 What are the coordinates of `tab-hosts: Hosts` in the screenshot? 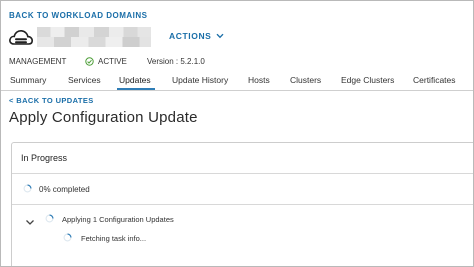 It's located at (259, 80).